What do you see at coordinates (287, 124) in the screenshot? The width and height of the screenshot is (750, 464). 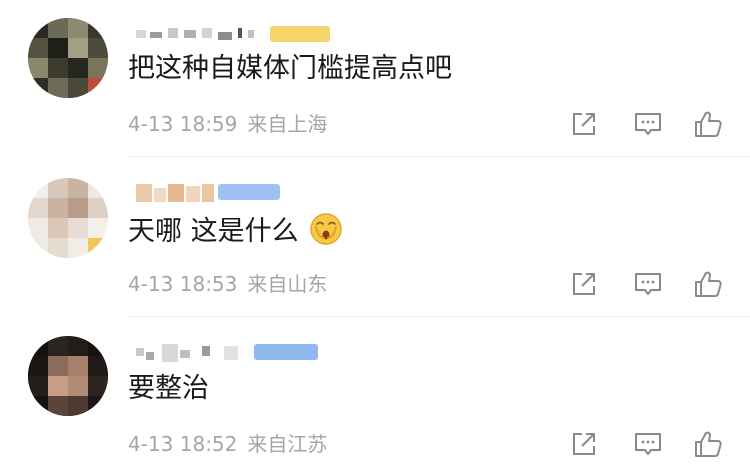 I see `comment-location: 来自上海` at bounding box center [287, 124].